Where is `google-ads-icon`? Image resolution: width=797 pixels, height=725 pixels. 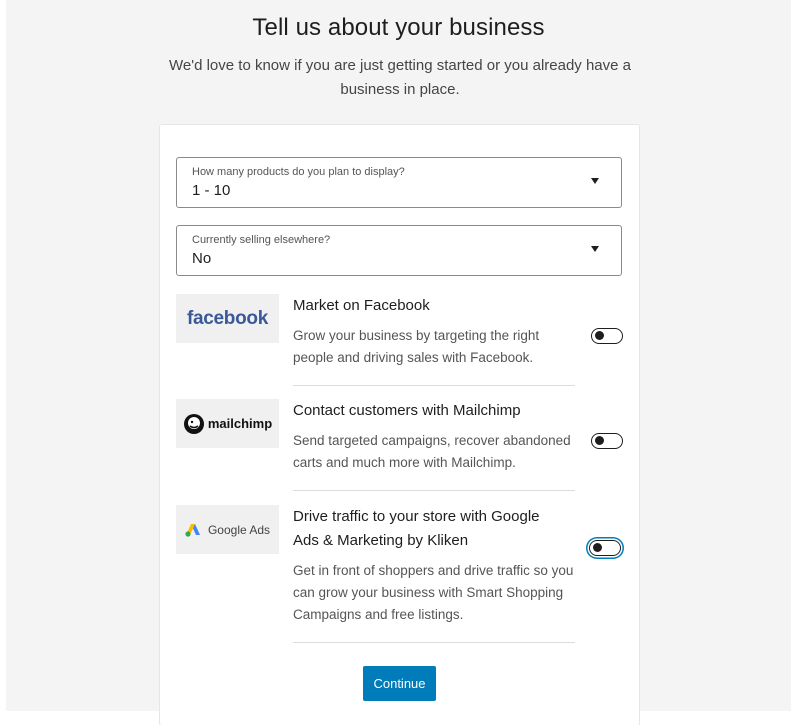
google-ads-icon is located at coordinates (192, 530).